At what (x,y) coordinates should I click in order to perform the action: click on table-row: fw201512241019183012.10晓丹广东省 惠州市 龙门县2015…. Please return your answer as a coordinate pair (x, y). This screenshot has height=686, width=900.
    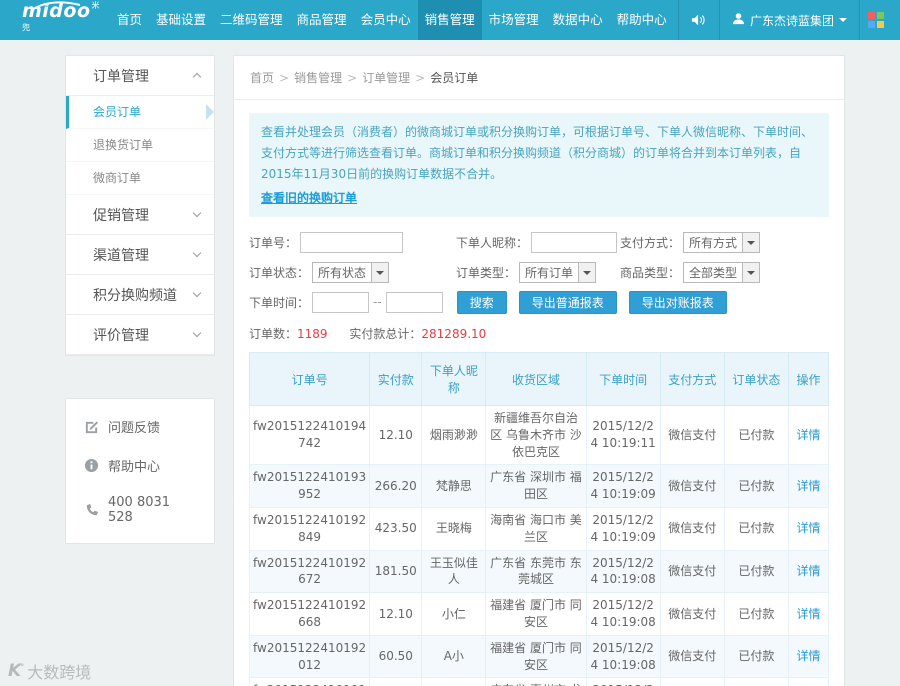
    Looking at the image, I should click on (539, 681).